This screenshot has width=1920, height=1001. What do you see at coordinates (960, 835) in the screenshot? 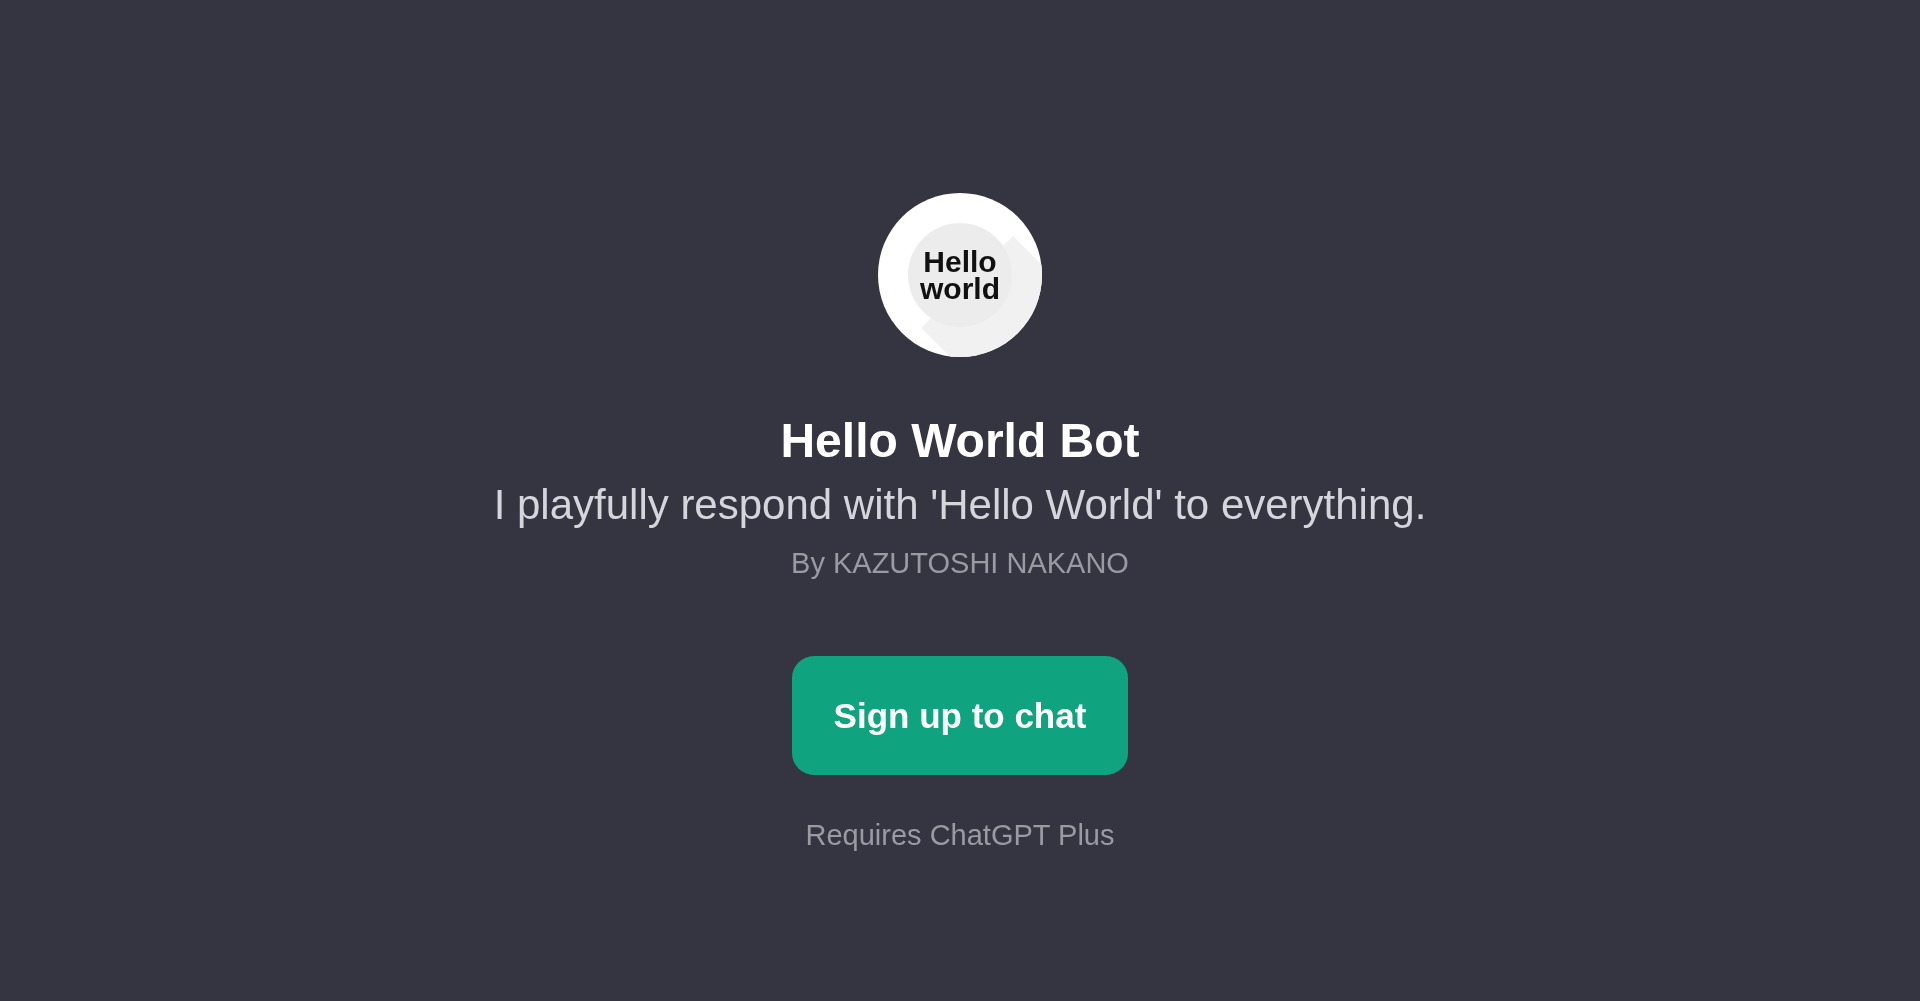
I see `requirement-note: Requires ChatGPT Plus` at bounding box center [960, 835].